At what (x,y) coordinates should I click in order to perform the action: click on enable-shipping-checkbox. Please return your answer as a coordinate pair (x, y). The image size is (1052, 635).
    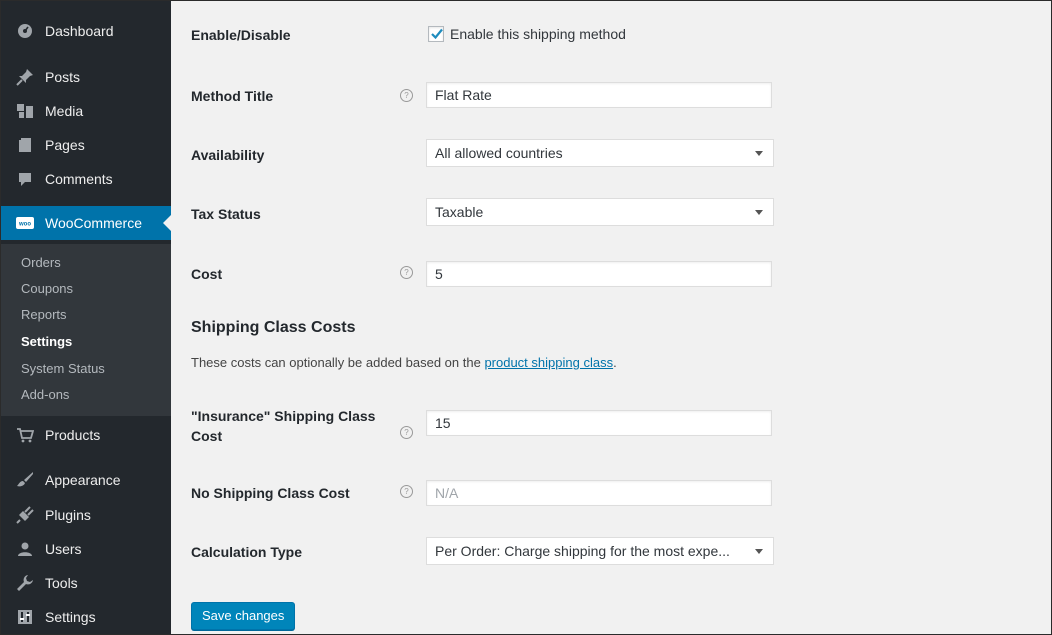
    Looking at the image, I should click on (436, 34).